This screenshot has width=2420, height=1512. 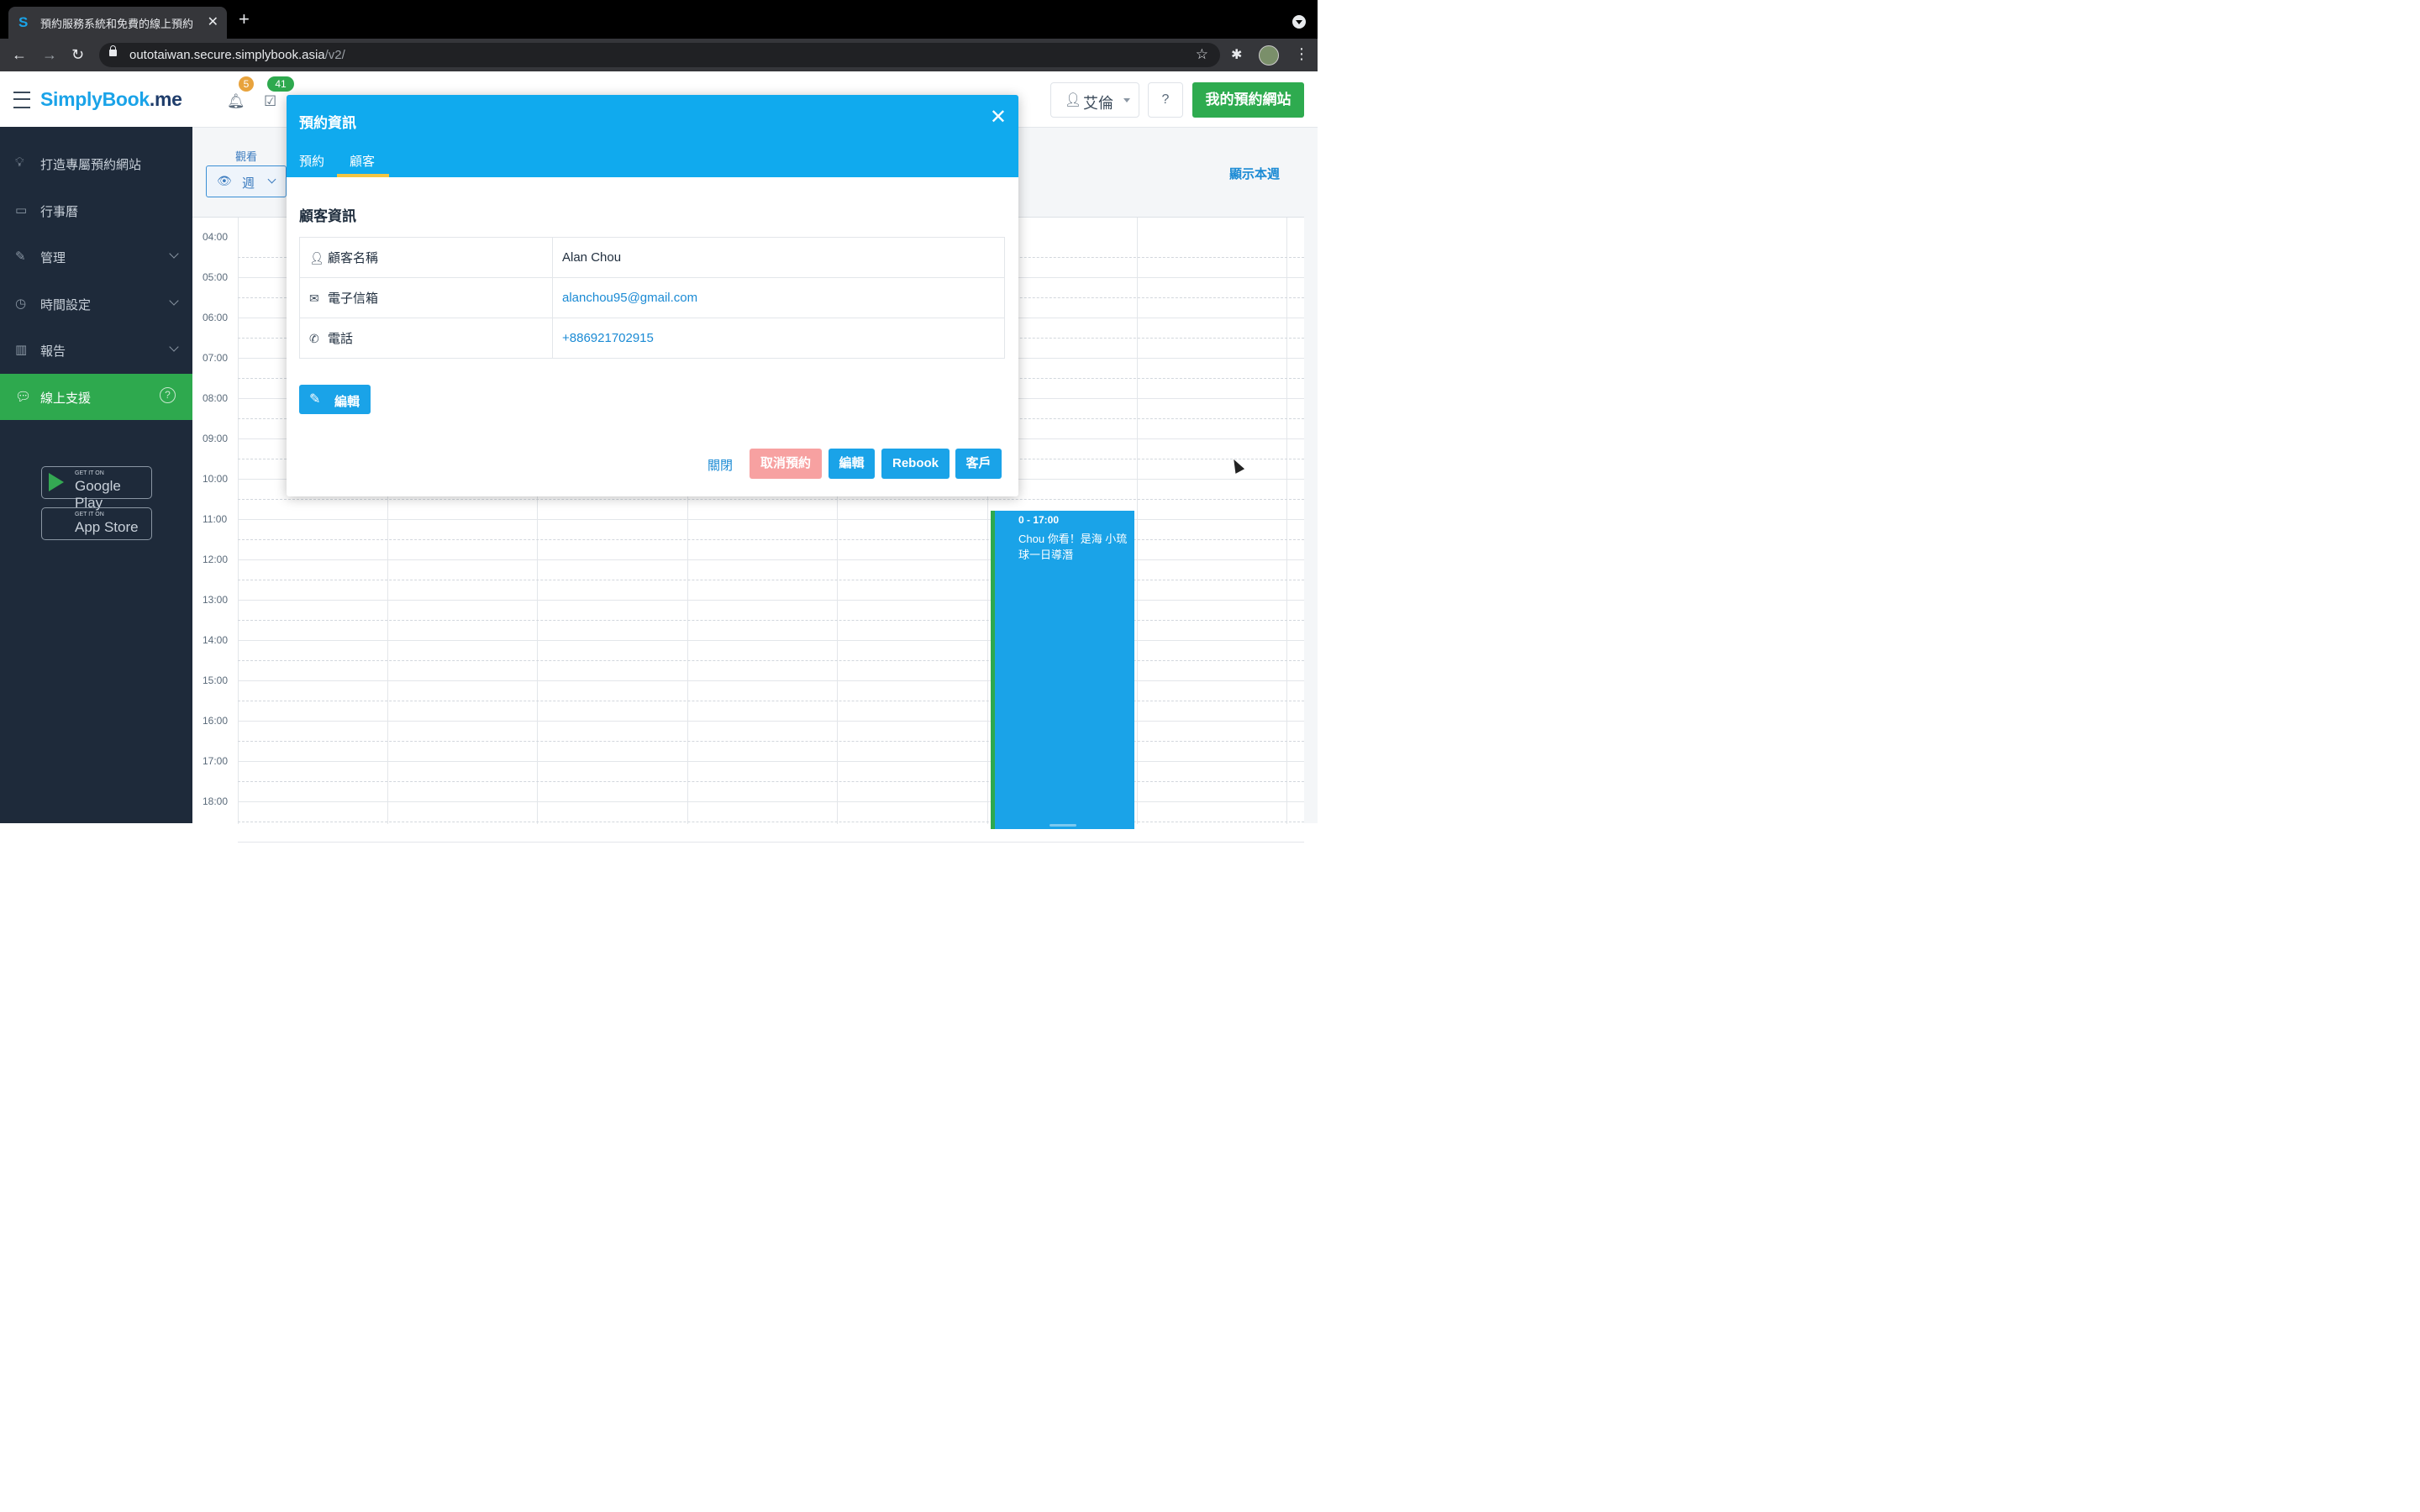 What do you see at coordinates (96, 523) in the screenshot?
I see `app-store-badge: GET IT ON App Store` at bounding box center [96, 523].